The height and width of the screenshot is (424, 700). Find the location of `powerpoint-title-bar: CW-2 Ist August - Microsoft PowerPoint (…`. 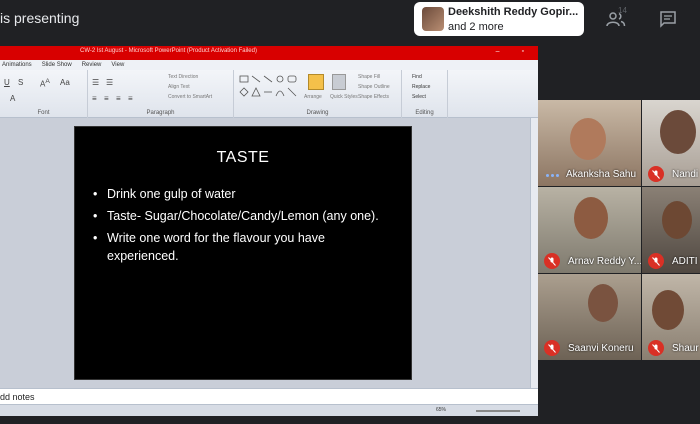

powerpoint-title-bar: CW-2 Ist August - Microsoft PowerPoint (… is located at coordinates (269, 53).